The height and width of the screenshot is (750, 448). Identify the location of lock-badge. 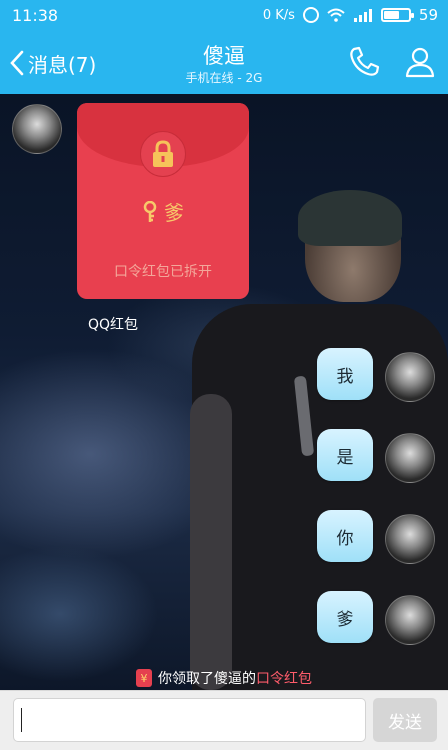
(163, 154).